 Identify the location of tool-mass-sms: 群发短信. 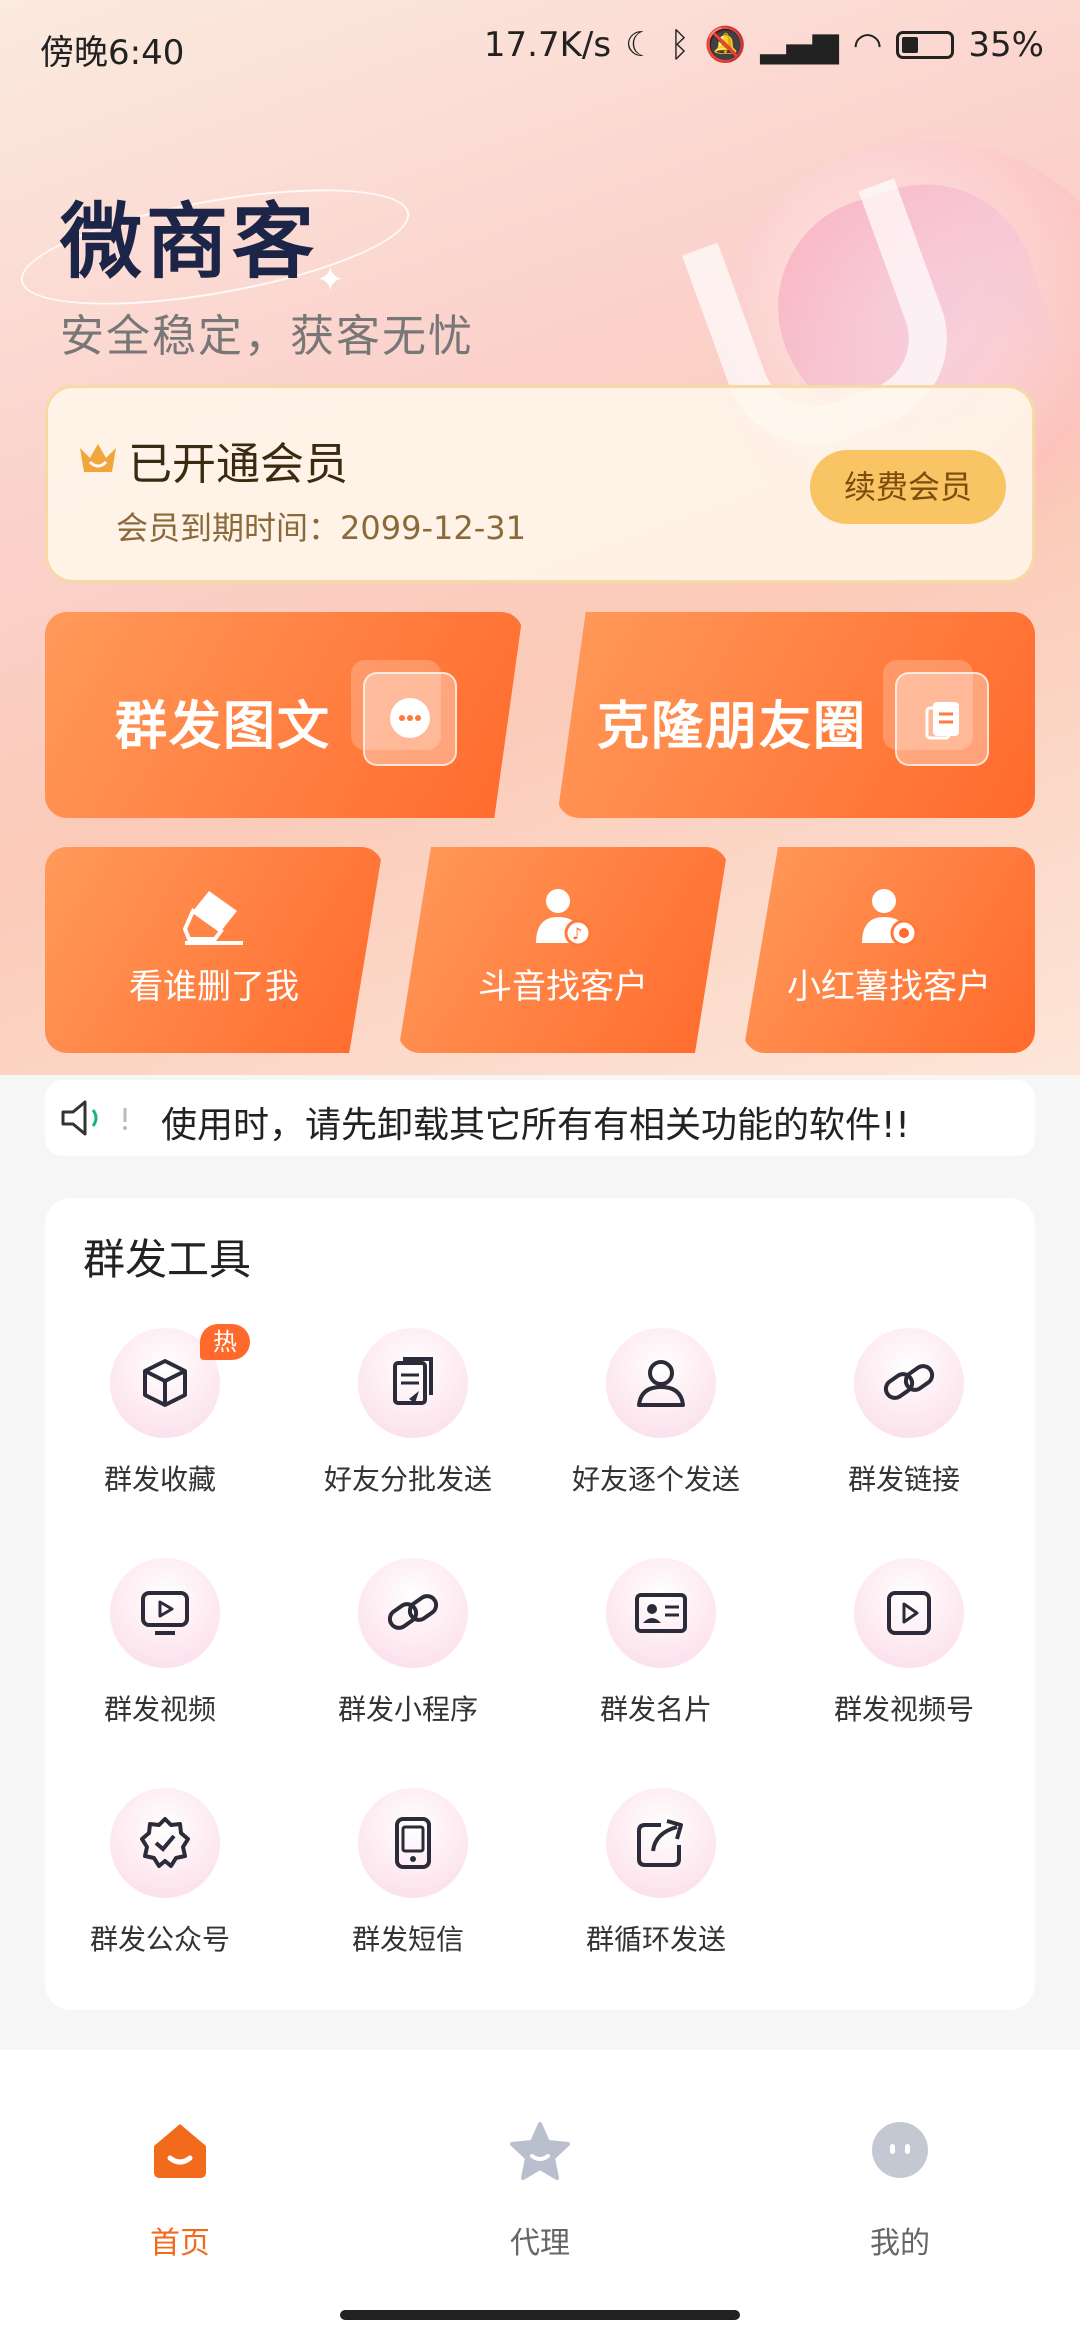
(408, 1888).